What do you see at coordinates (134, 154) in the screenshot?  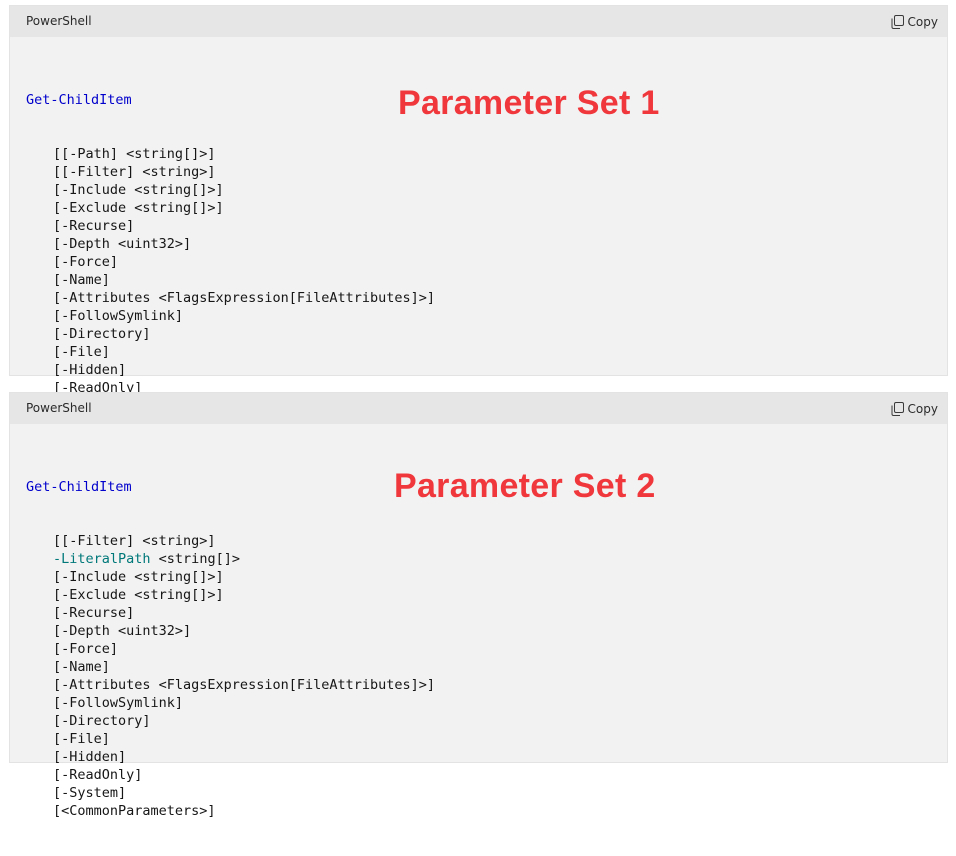 I see `code-line-text: [[-Path] <string[]>]` at bounding box center [134, 154].